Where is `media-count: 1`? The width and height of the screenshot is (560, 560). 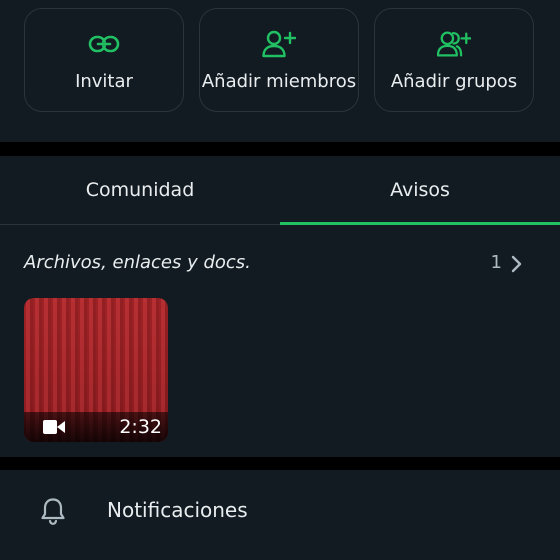 media-count: 1 is located at coordinates (496, 262).